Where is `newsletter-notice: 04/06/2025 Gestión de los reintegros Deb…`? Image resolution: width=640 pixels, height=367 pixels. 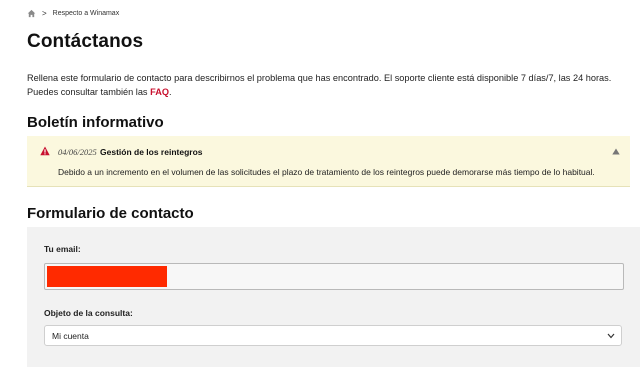 newsletter-notice: 04/06/2025 Gestión de los reintegros Deb… is located at coordinates (328, 161).